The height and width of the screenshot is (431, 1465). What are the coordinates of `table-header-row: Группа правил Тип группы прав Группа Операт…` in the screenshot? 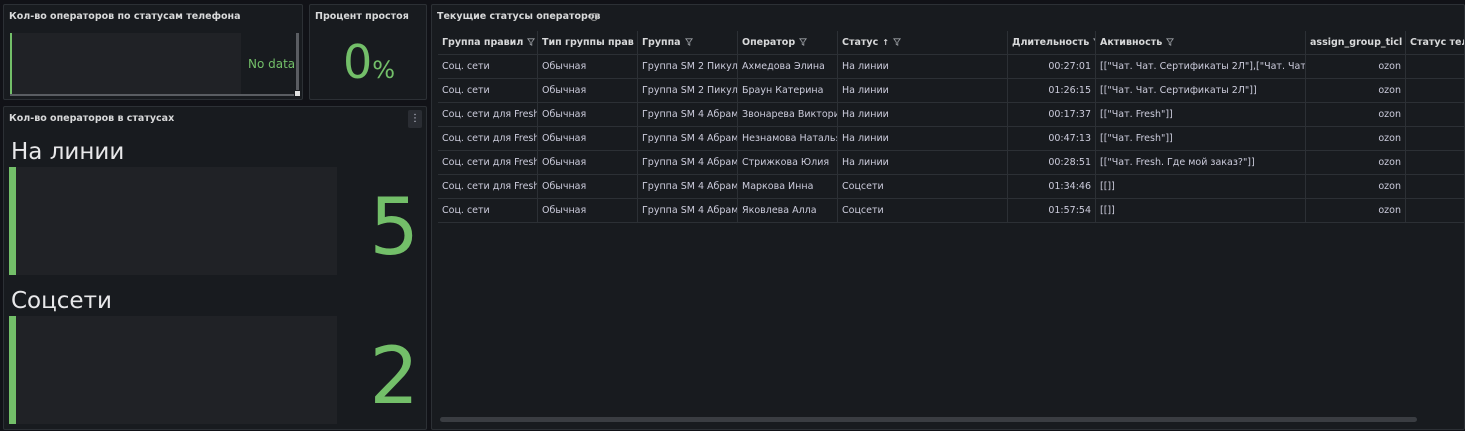 It's located at (951, 43).